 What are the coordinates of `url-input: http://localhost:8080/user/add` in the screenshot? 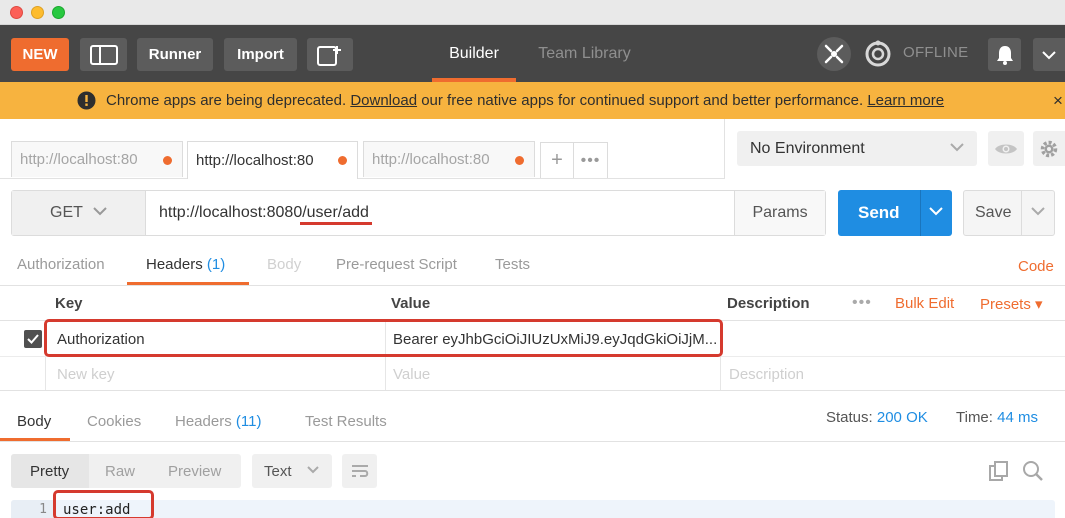 It's located at (440, 213).